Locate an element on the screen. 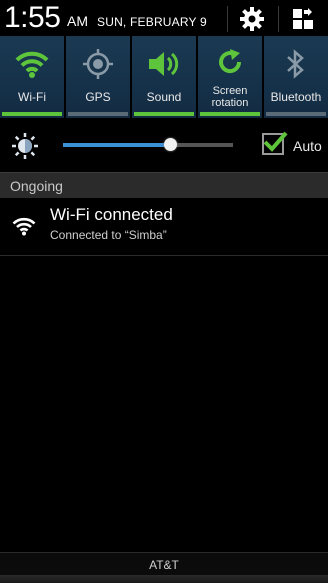  date-label: SUN, FEBRUARY 9 is located at coordinates (152, 22).